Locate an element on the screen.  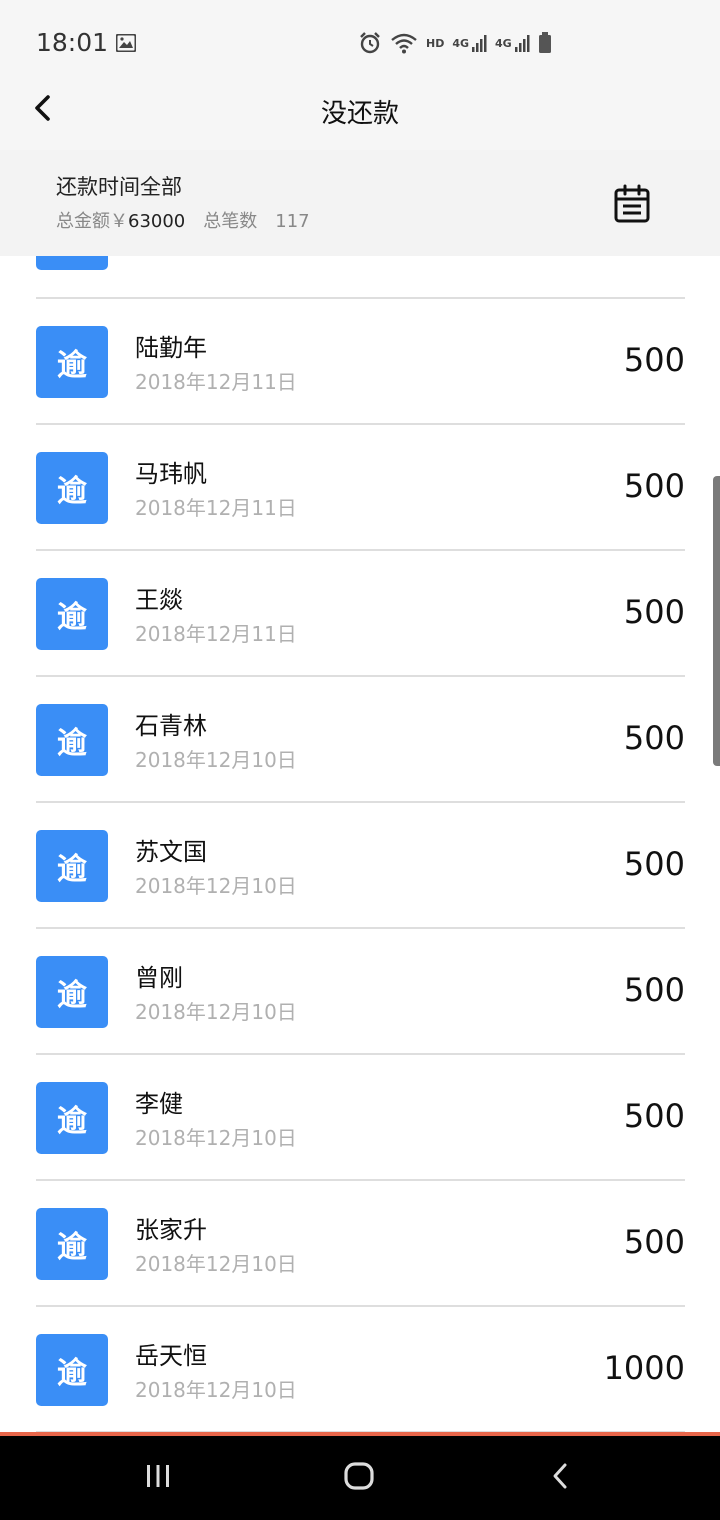
overdue-badge-partial is located at coordinates (72, 263).